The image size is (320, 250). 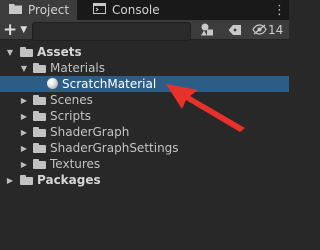 I want to click on tree-item-label: ShaderGraphSettings, so click(x=114, y=148).